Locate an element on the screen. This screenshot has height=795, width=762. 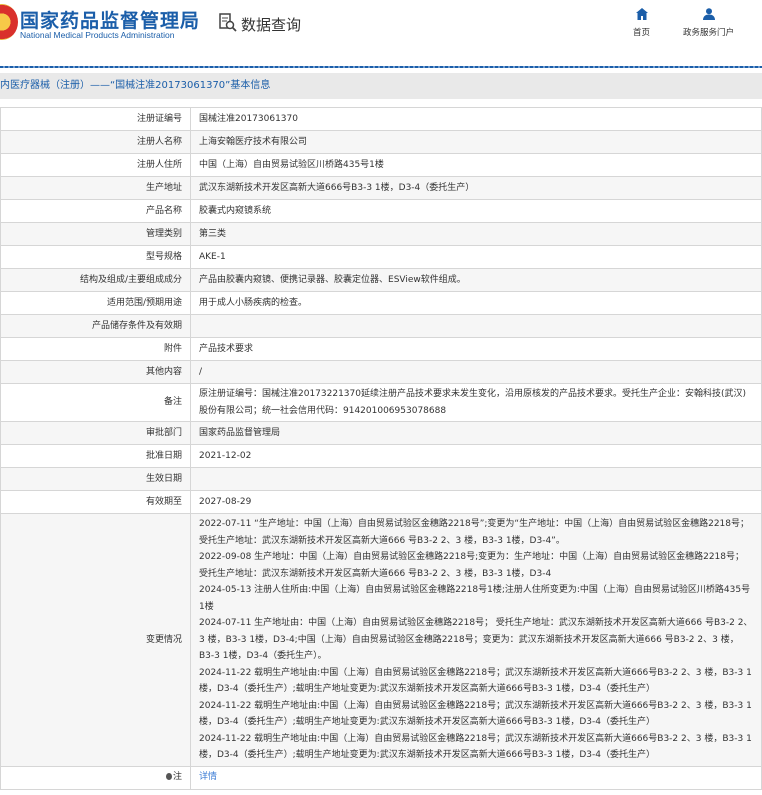
table-row: 注册人名称 上海安翰医疗技术有限公司 is located at coordinates (381, 142).